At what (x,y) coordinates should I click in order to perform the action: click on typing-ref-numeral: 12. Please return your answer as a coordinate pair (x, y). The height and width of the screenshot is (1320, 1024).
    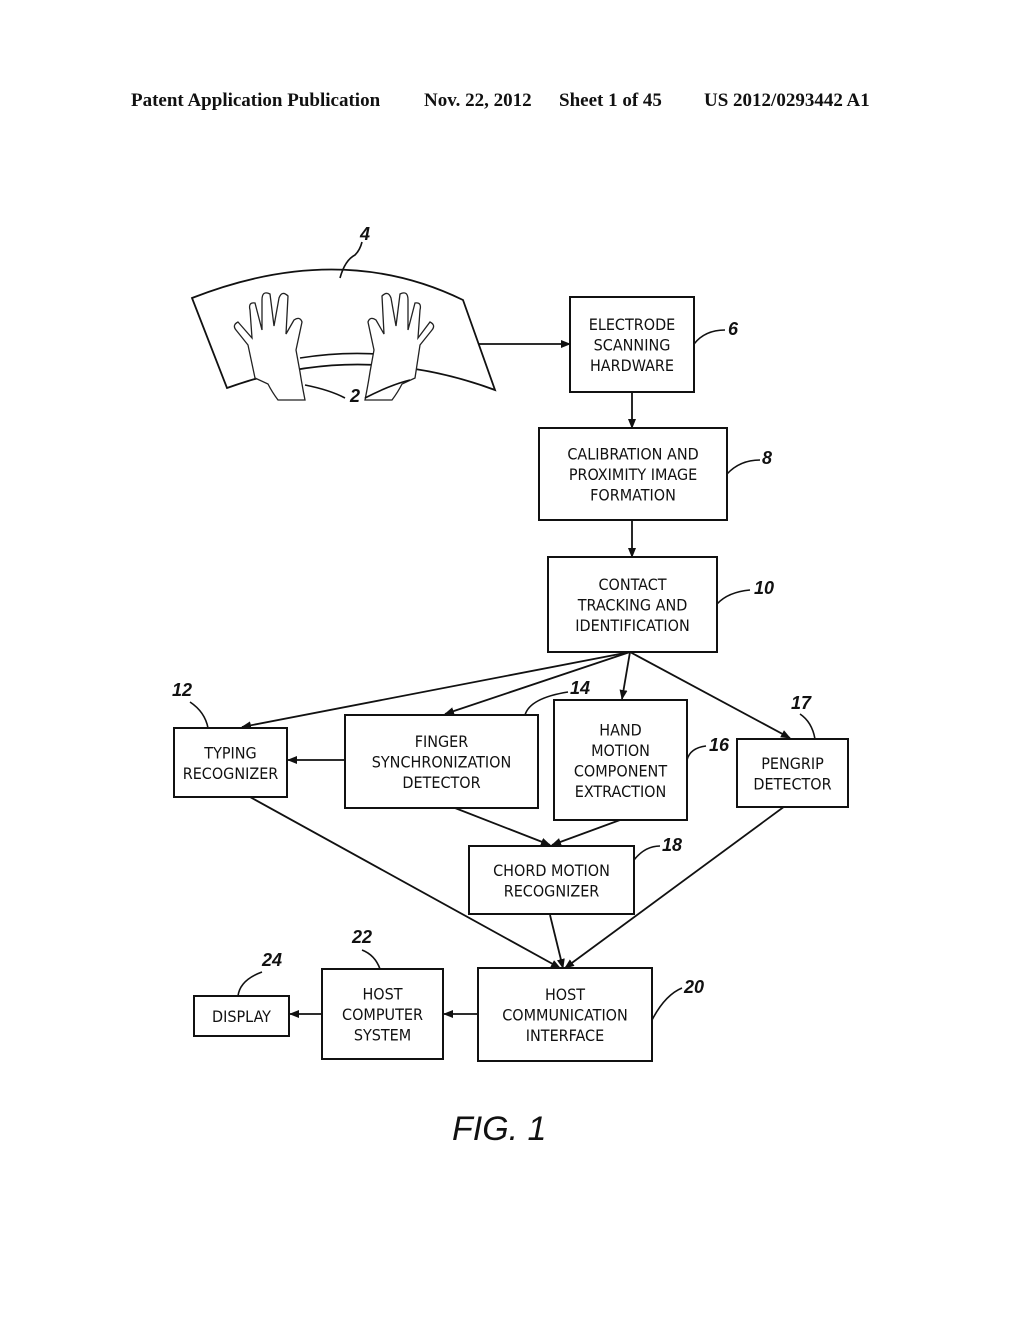
    Looking at the image, I should click on (182, 690).